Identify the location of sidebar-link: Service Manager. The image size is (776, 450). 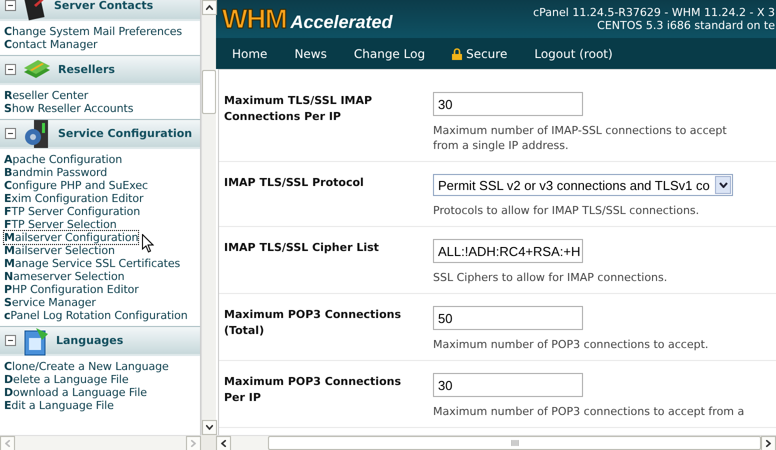
(50, 302).